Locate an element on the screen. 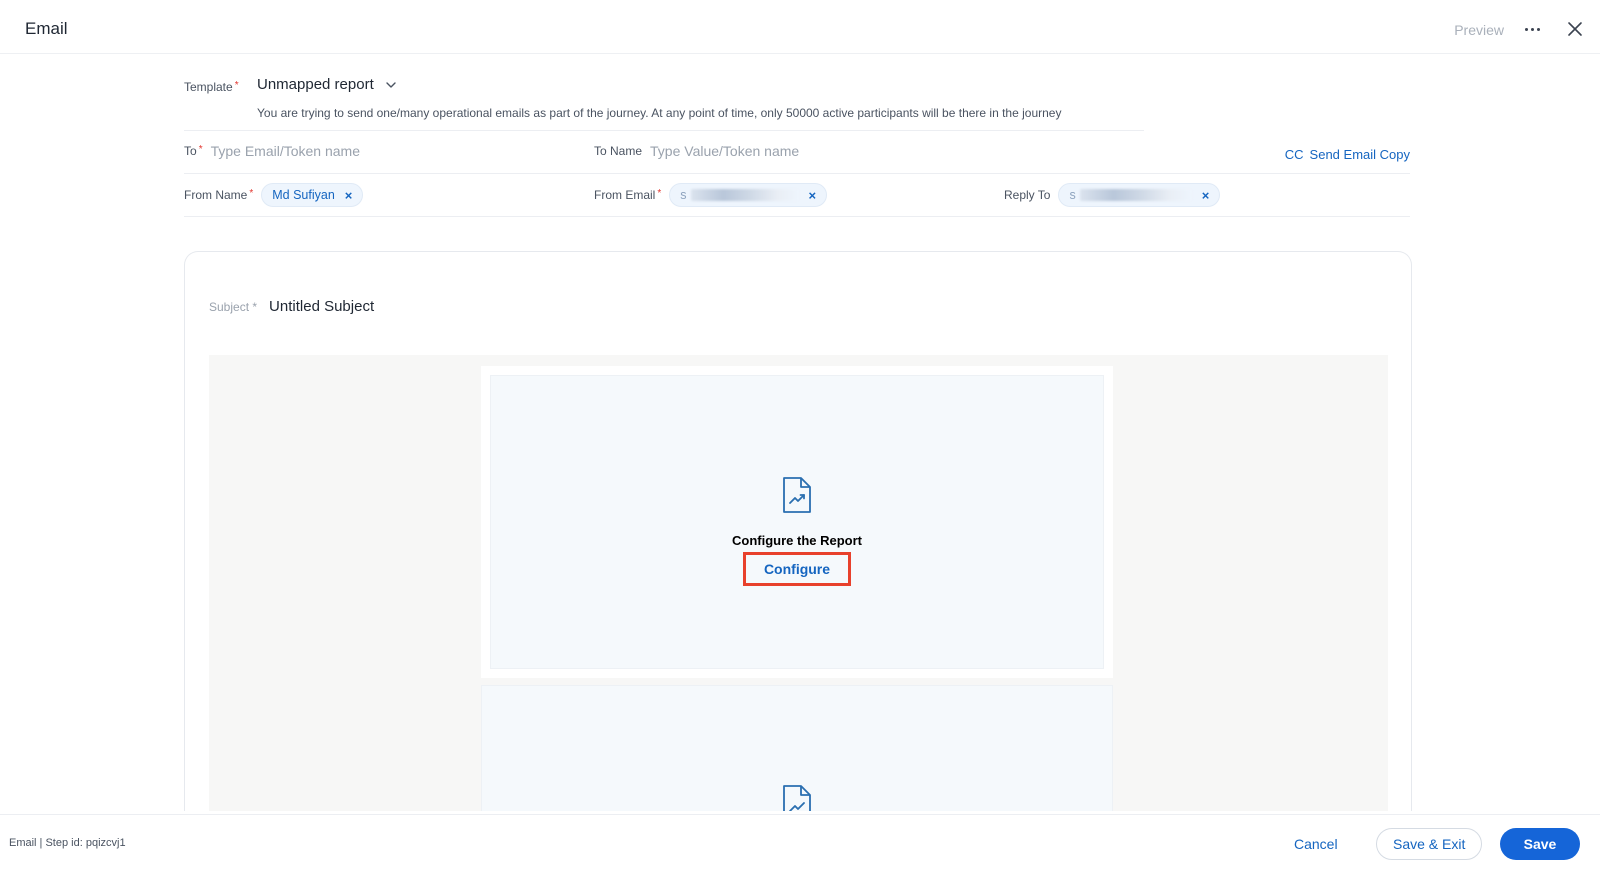 This screenshot has width=1600, height=870. report-placeholder: Configure the Report Configure is located at coordinates (797, 522).